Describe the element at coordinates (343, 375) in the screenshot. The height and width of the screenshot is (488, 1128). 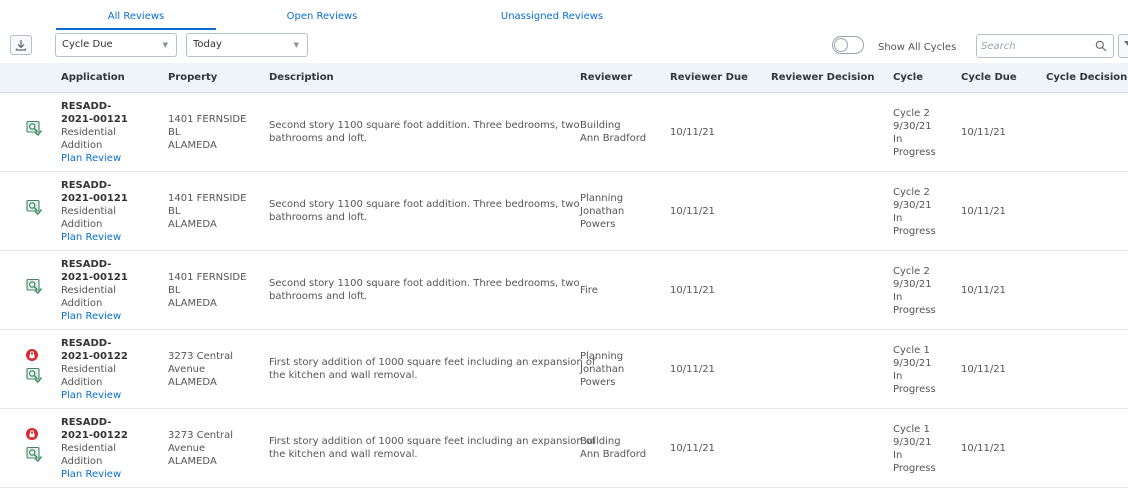
I see `description-line2: the kitchen and wall removal.` at that location.